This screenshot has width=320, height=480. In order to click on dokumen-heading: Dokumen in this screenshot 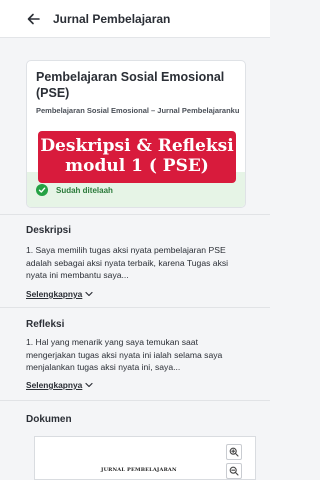, I will do `click(49, 419)`.